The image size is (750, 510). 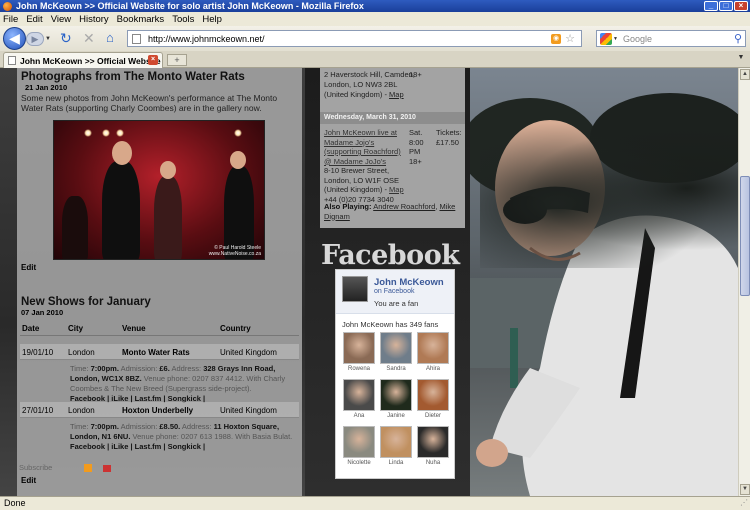 What do you see at coordinates (745, 74) in the screenshot?
I see `scroll-up-icon: ▲` at bounding box center [745, 74].